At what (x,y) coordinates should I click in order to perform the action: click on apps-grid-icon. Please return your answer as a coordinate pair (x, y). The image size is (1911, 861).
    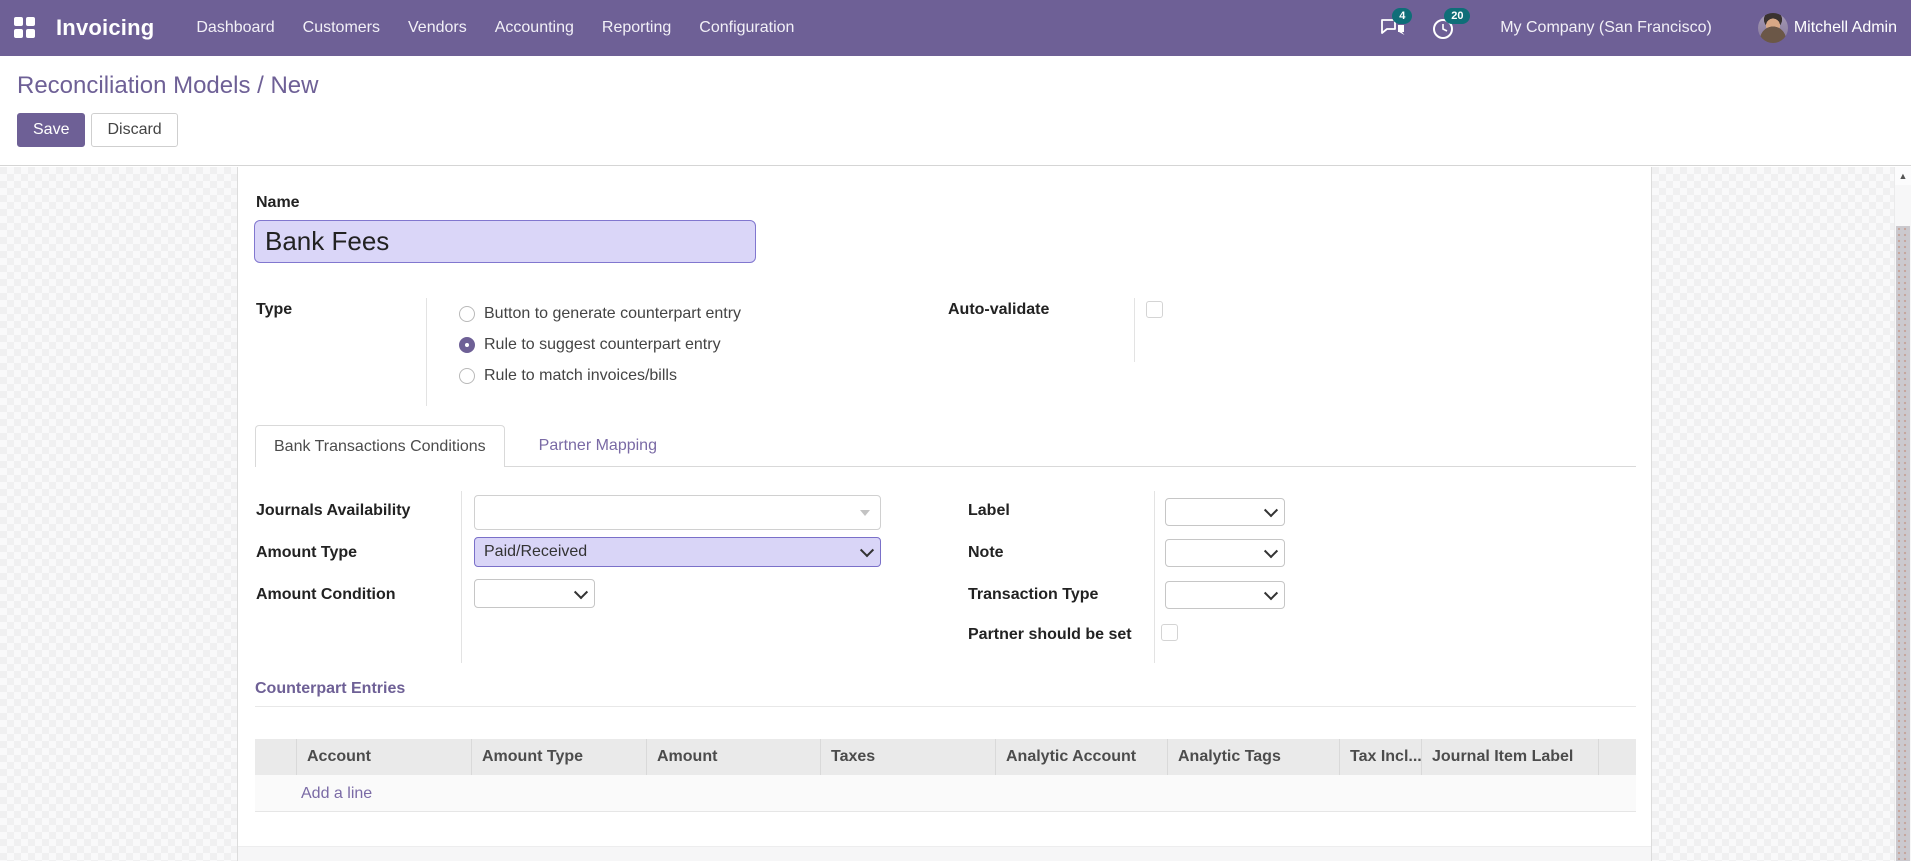
    Looking at the image, I should click on (25, 28).